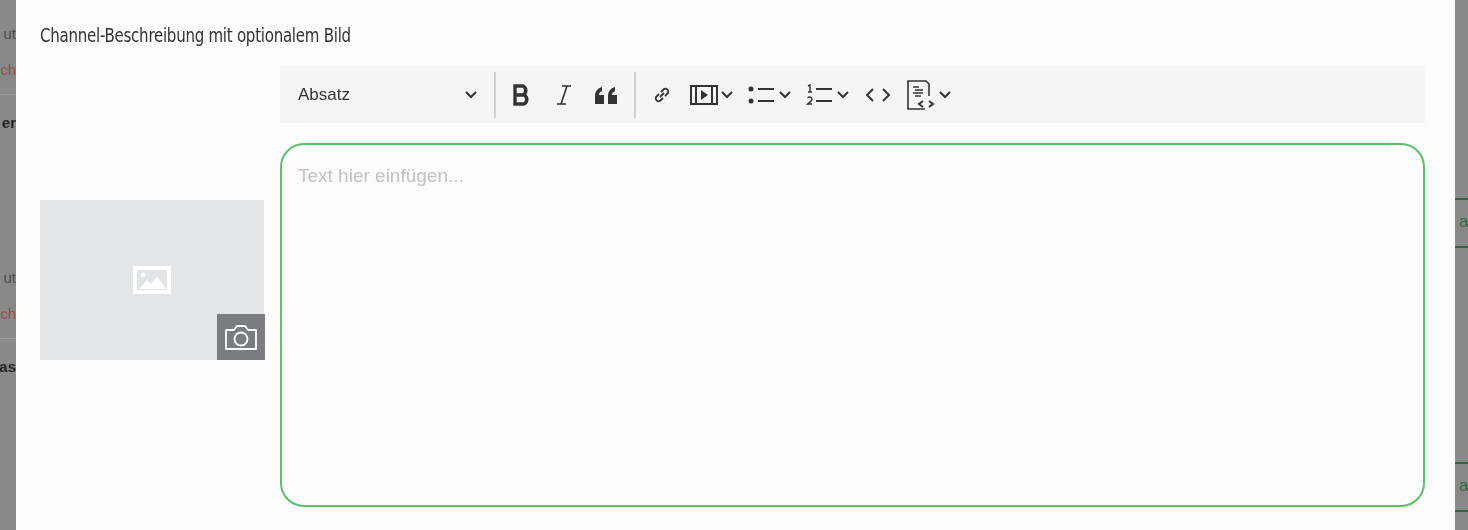 The image size is (1468, 530). Describe the element at coordinates (762, 94) in the screenshot. I see `bullet-list-icon` at that location.